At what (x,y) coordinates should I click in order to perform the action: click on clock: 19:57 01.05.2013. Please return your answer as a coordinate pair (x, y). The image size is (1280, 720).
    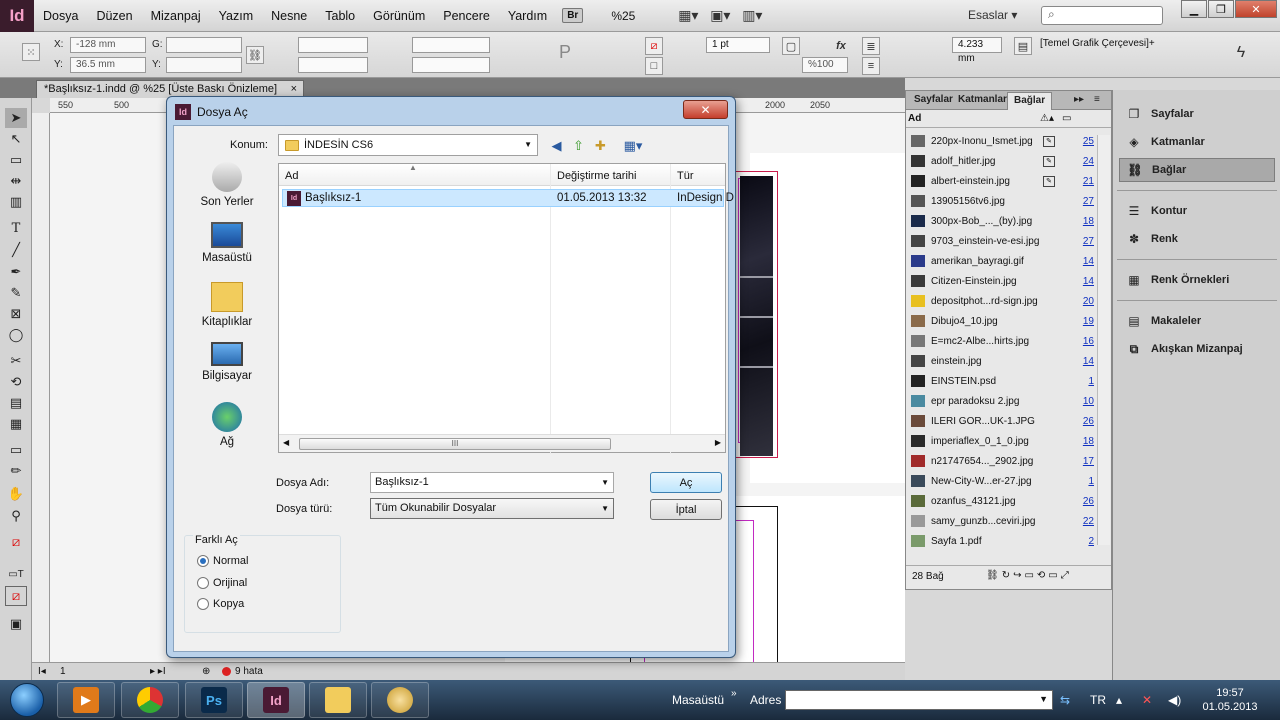
    Looking at the image, I should click on (1230, 700).